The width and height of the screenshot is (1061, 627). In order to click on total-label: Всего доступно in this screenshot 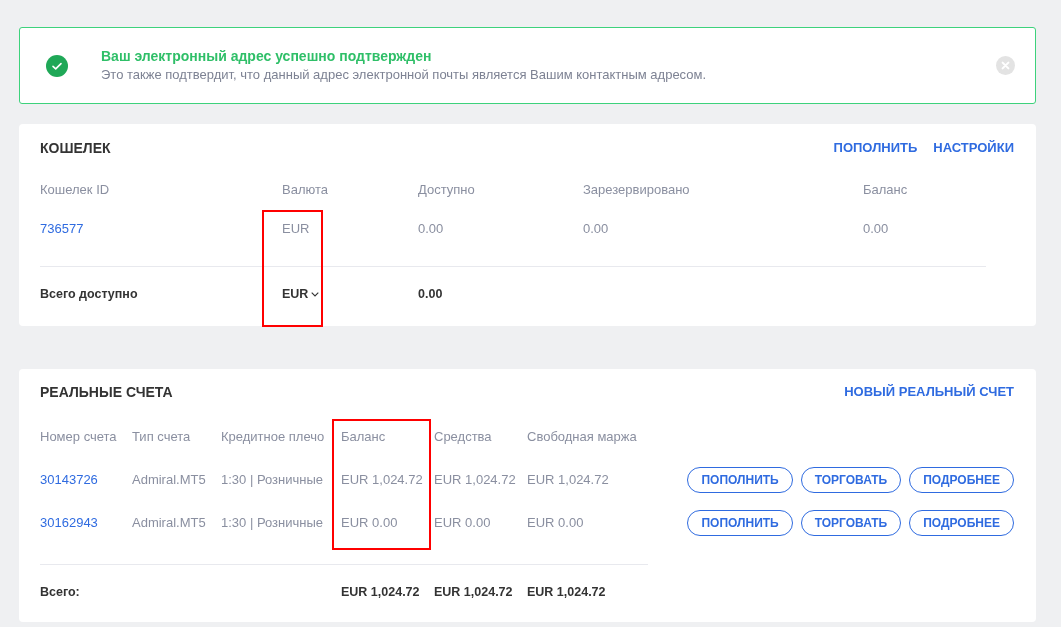, I will do `click(89, 294)`.